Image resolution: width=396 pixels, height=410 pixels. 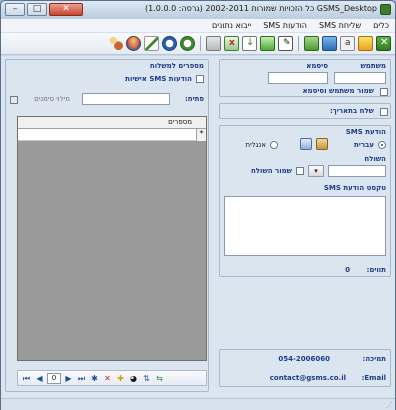 What do you see at coordinates (304, 359) in the screenshot?
I see `support-phone-value: 054-2006060` at bounding box center [304, 359].